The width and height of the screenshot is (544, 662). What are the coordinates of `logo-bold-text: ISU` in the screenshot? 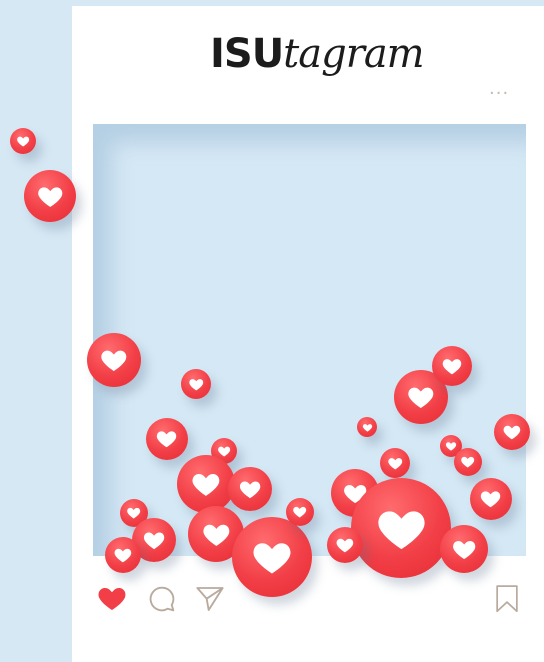 It's located at (247, 54).